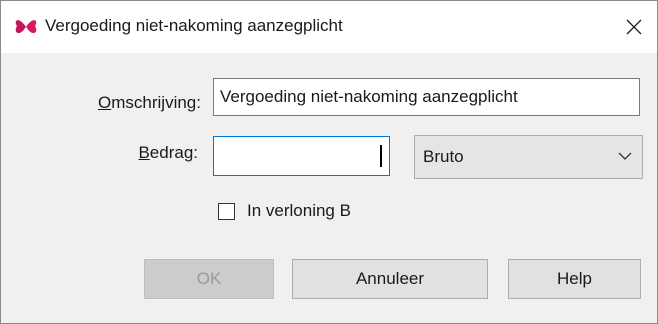 The image size is (658, 324). Describe the element at coordinates (226, 211) in the screenshot. I see `verloning-checkbox` at that location.